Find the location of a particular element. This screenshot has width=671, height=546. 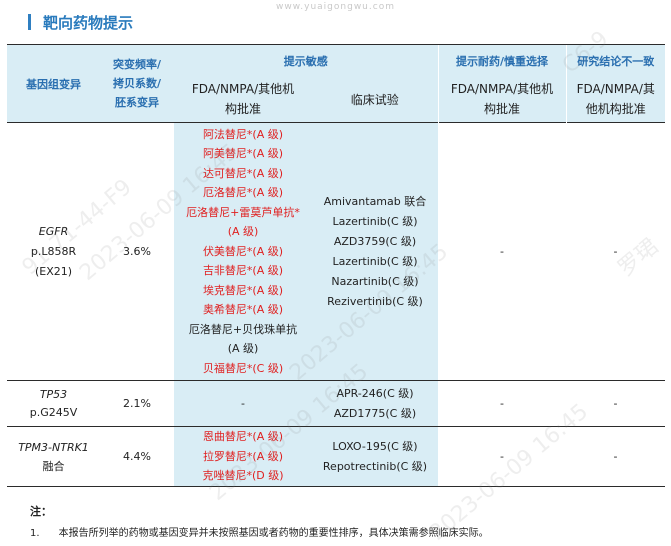

approved-drug-item: 厄洛替尼+雷莫芦单抗* is located at coordinates (243, 212).